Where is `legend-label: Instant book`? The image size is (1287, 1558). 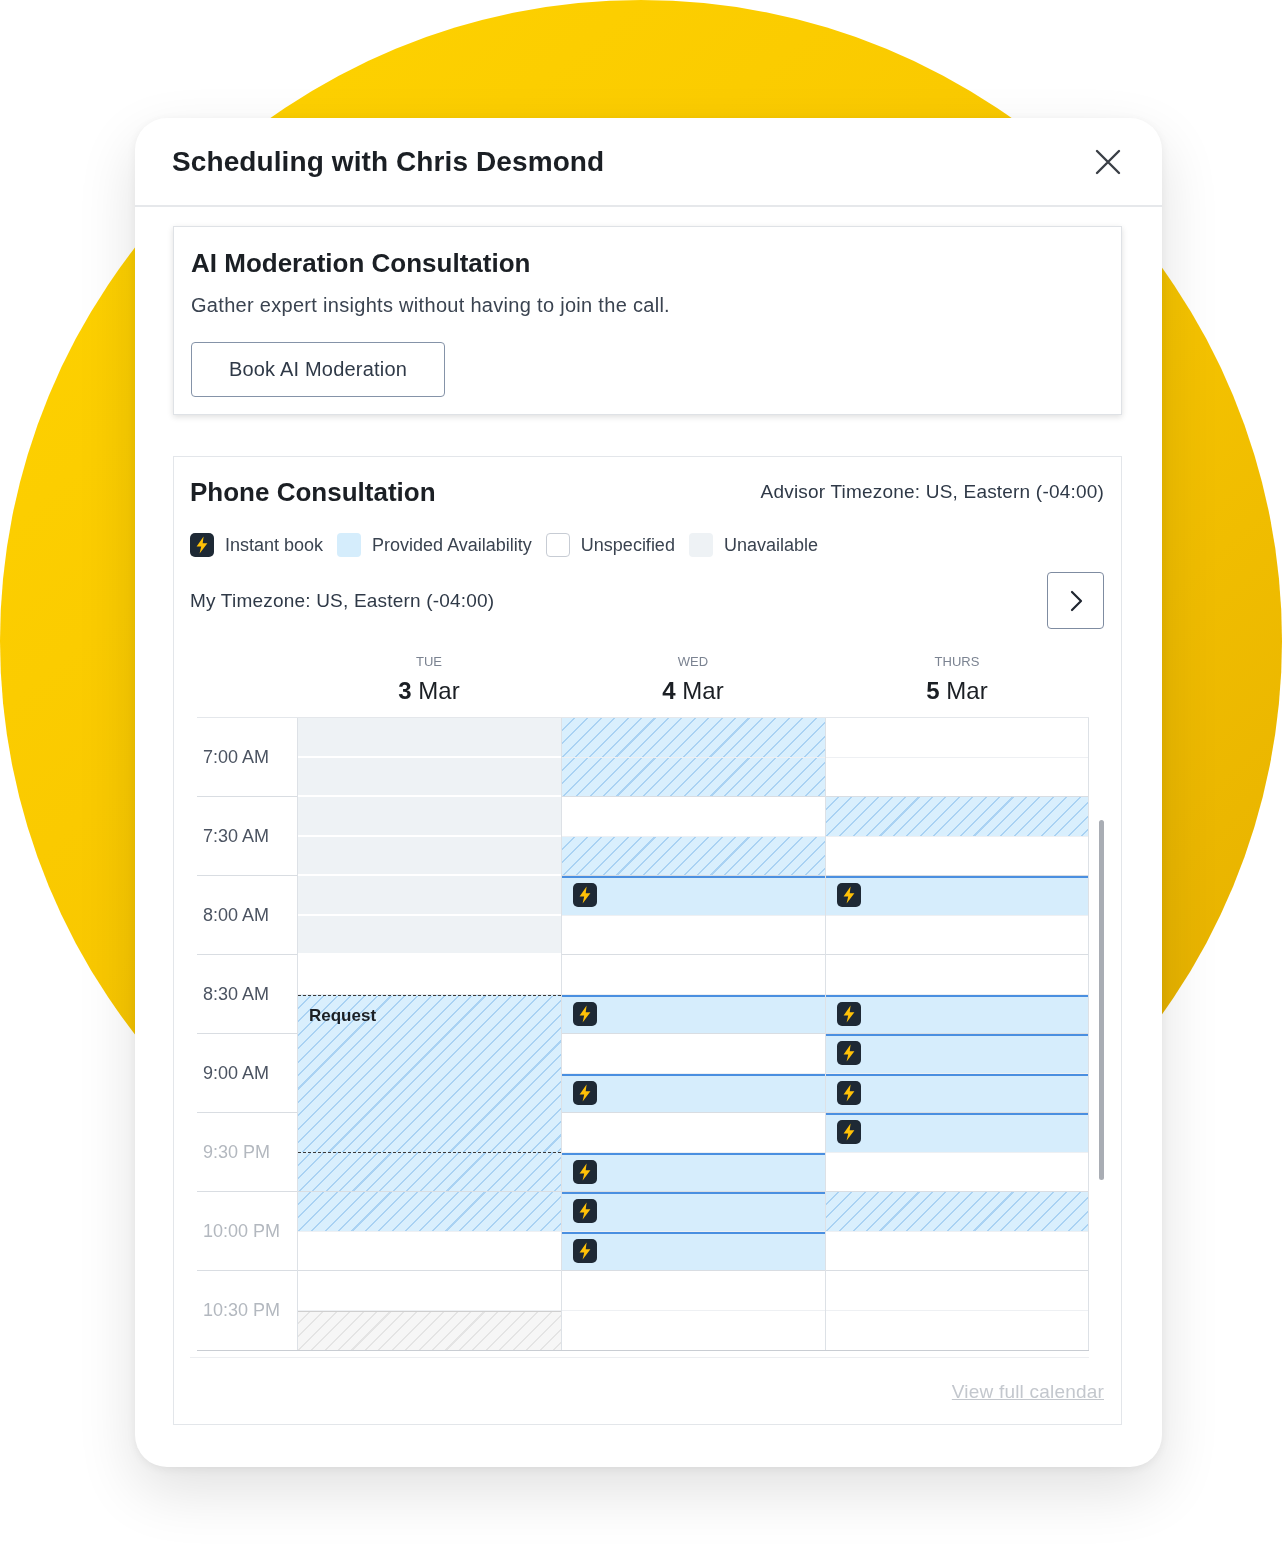 legend-label: Instant book is located at coordinates (274, 545).